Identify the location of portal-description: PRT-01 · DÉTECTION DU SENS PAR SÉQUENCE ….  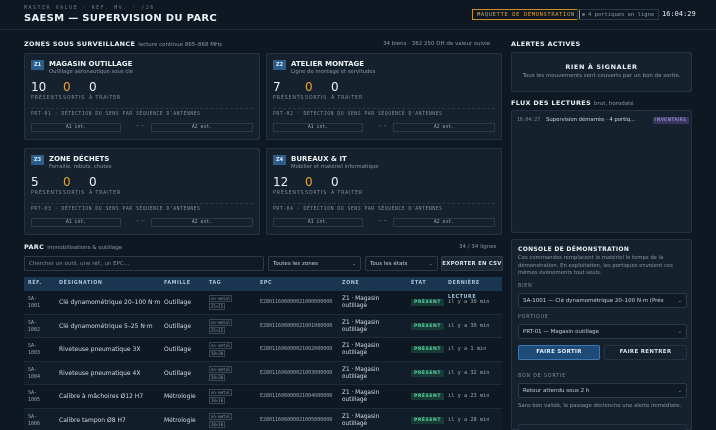
(116, 114).